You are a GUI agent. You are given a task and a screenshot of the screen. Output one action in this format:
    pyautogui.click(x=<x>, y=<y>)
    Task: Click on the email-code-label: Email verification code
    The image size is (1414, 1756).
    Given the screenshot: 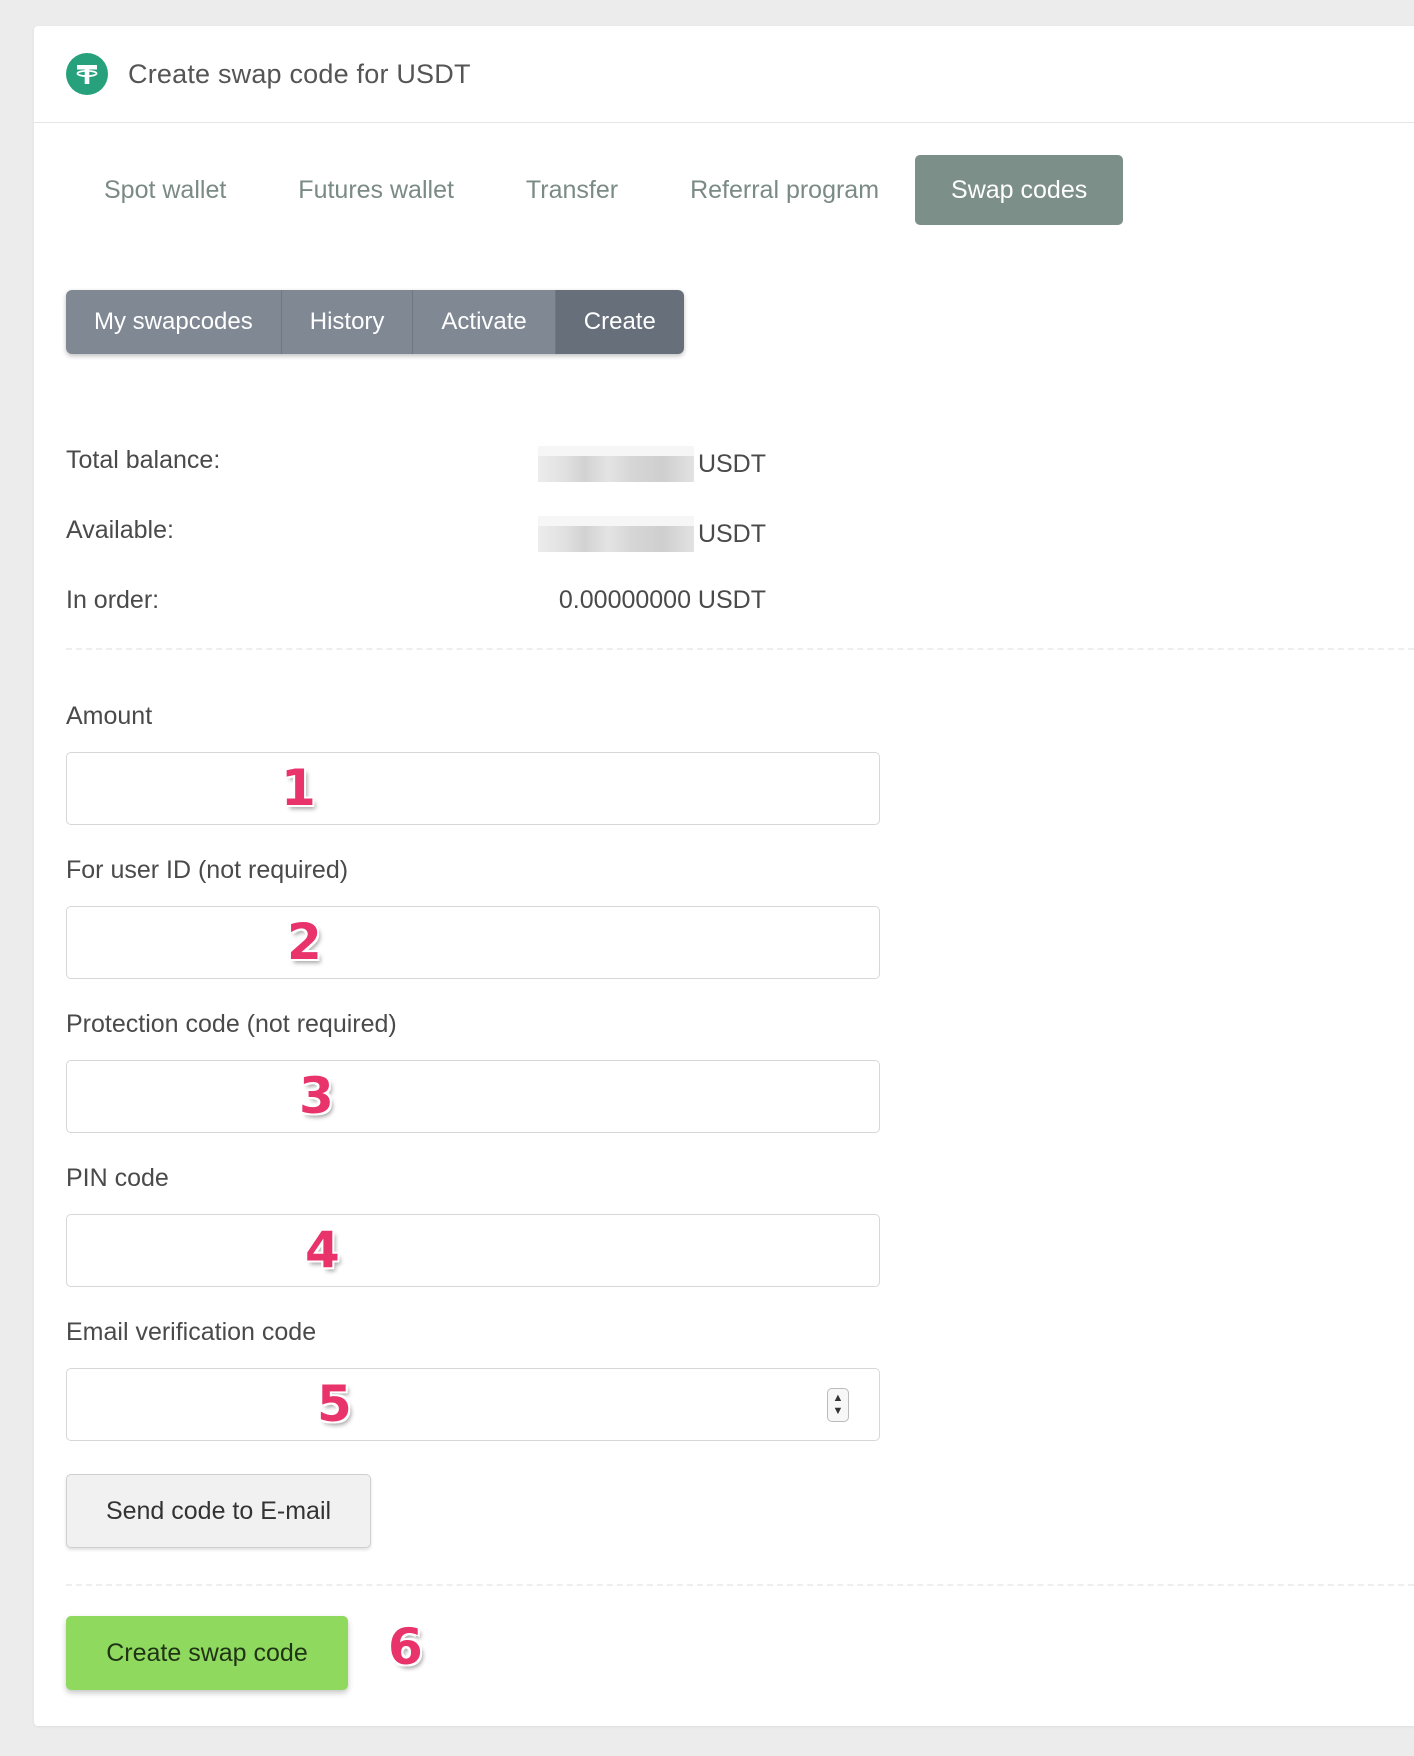 What is the action you would take?
    pyautogui.click(x=191, y=1332)
    